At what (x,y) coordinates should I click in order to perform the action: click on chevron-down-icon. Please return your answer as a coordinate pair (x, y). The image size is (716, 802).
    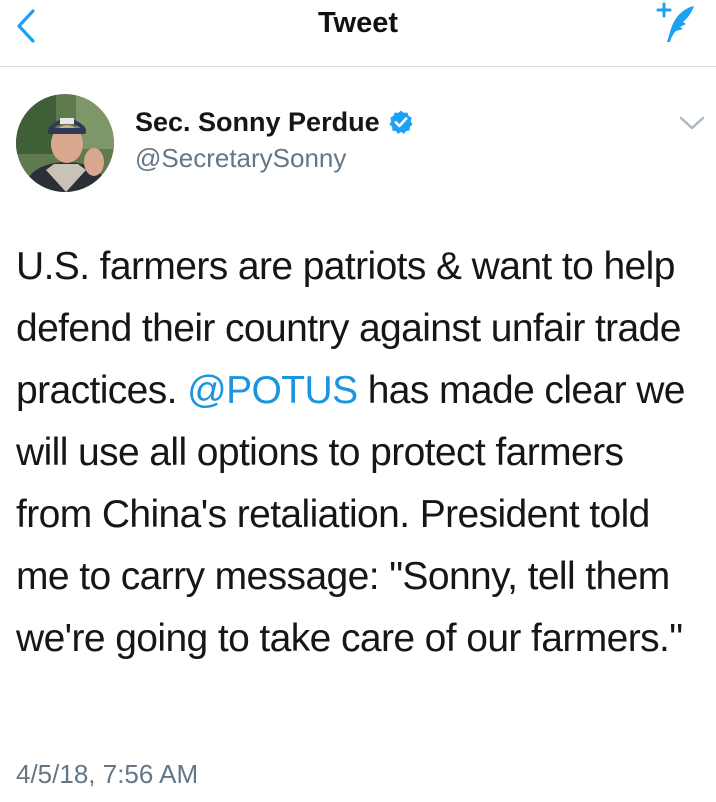
    Looking at the image, I should click on (692, 123).